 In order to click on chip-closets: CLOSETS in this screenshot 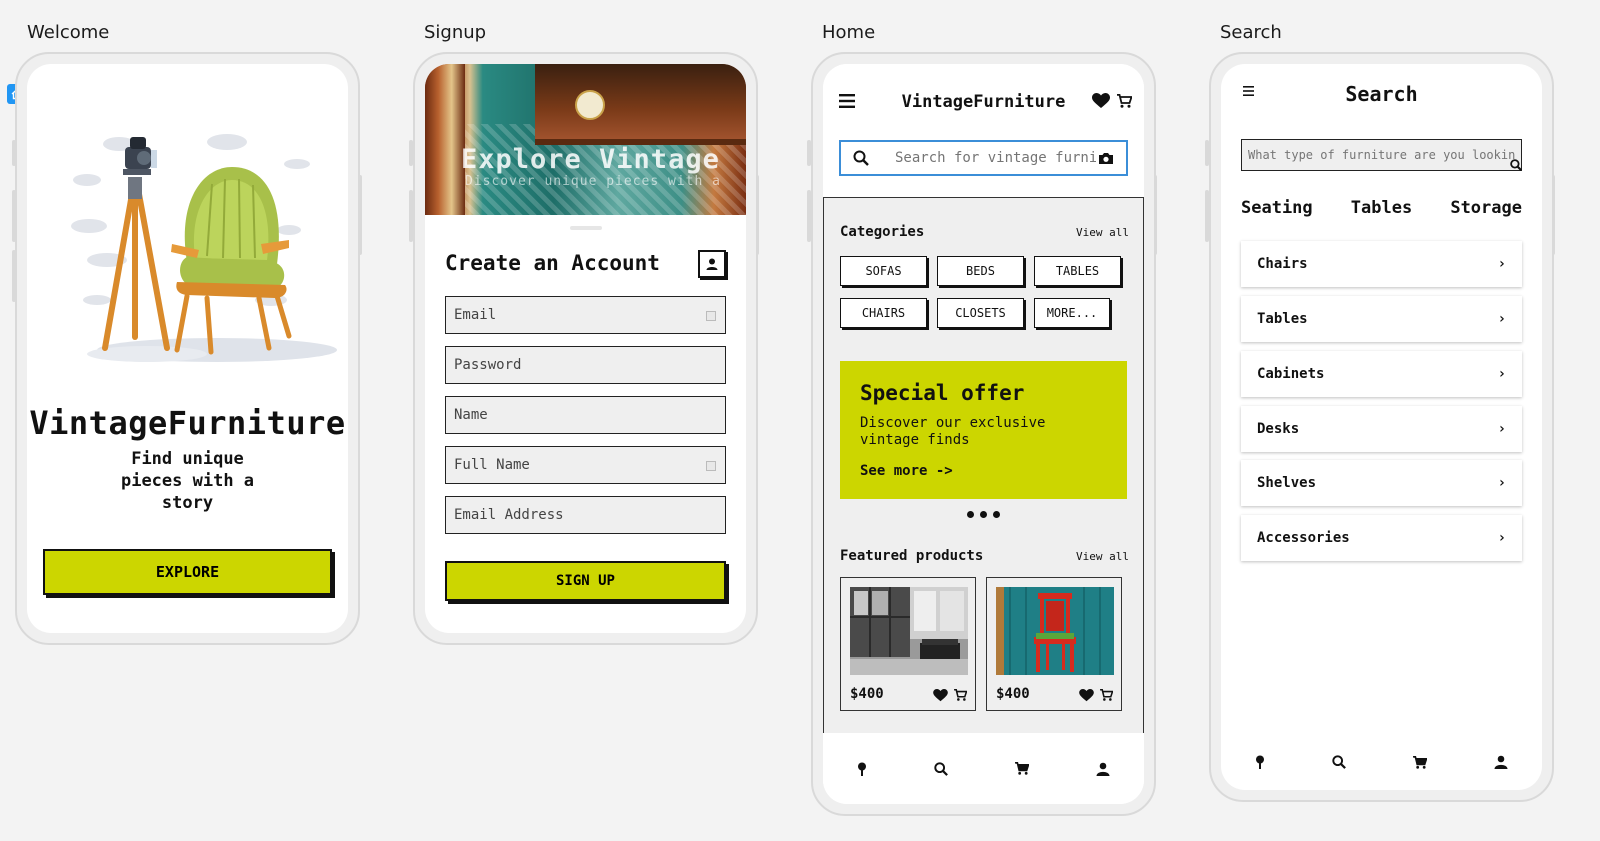, I will do `click(980, 313)`.